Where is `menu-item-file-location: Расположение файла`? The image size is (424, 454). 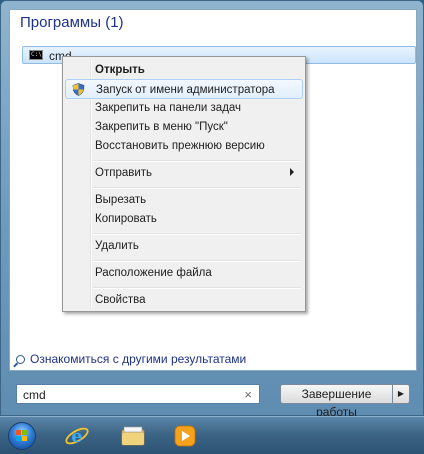 menu-item-file-location: Расположение файла is located at coordinates (184, 273).